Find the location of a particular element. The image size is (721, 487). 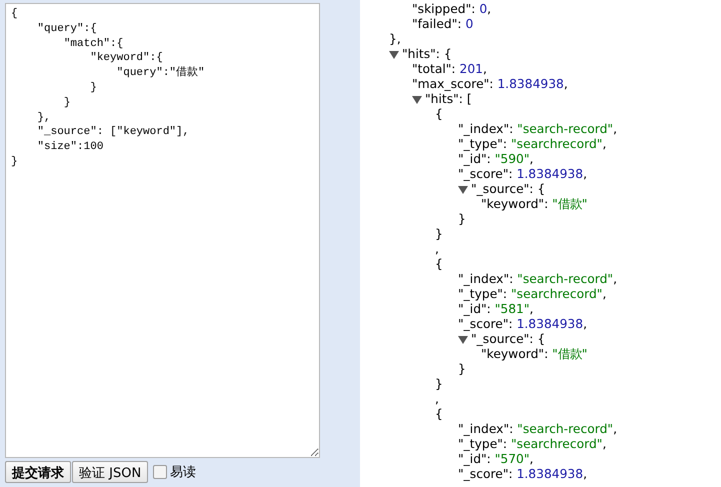

json-line: "_id": "570", is located at coordinates (496, 459).